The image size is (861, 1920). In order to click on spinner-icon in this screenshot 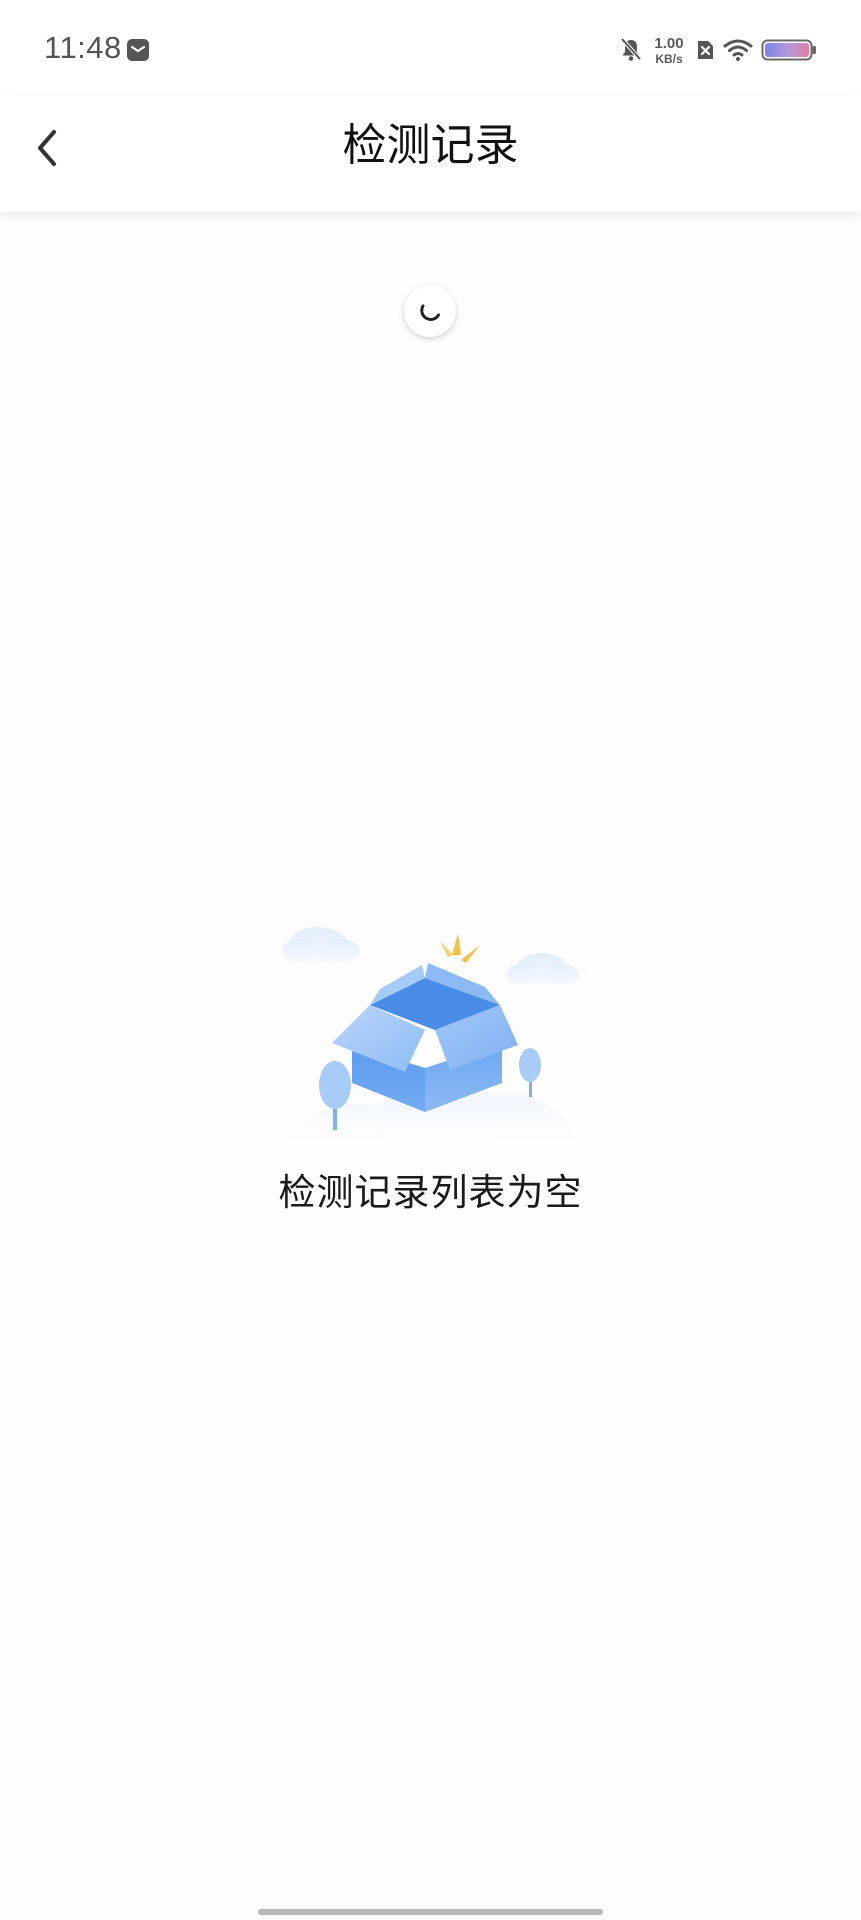, I will do `click(430, 312)`.